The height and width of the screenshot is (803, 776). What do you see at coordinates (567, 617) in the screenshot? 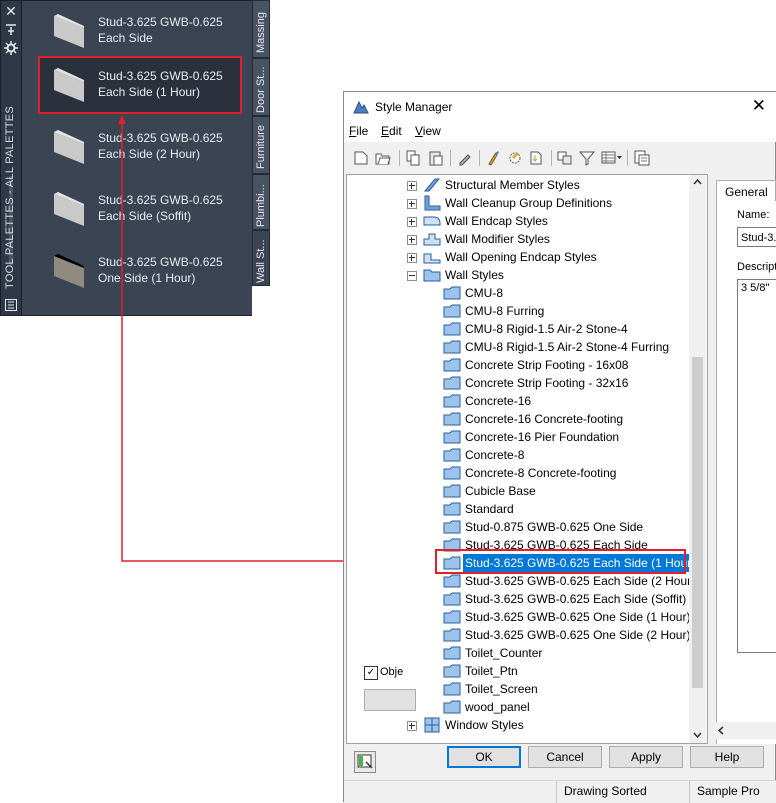
I see `tree-item-style: Stud-3.625 GWB-0.625 One Side (1 Hour)` at bounding box center [567, 617].